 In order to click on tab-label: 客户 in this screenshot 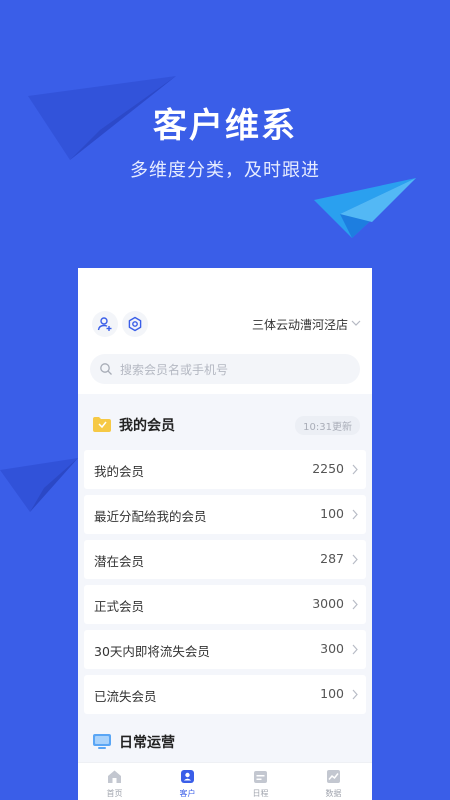, I will do `click(187, 793)`.